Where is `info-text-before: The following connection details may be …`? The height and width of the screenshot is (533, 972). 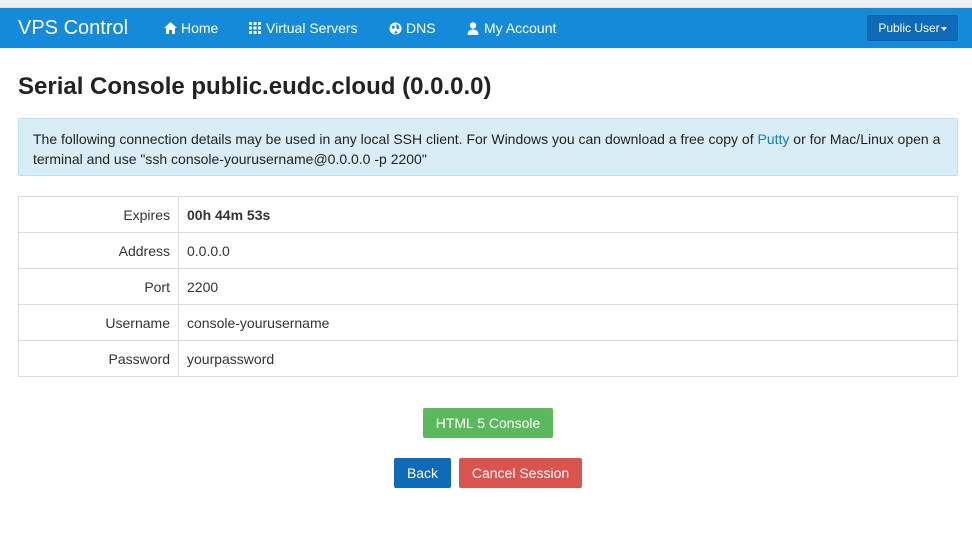
info-text-before: The following connection details may be … is located at coordinates (395, 139).